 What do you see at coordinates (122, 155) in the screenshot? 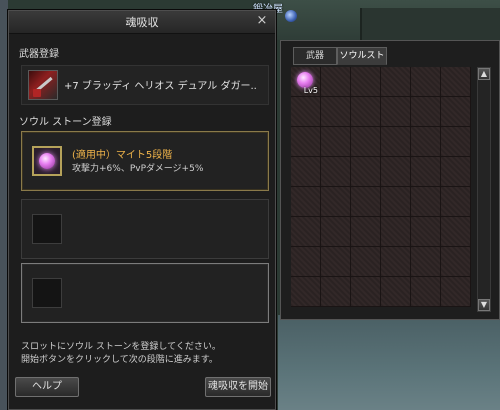
I see `soul-slot-title: (適用中）マイト5段階` at bounding box center [122, 155].